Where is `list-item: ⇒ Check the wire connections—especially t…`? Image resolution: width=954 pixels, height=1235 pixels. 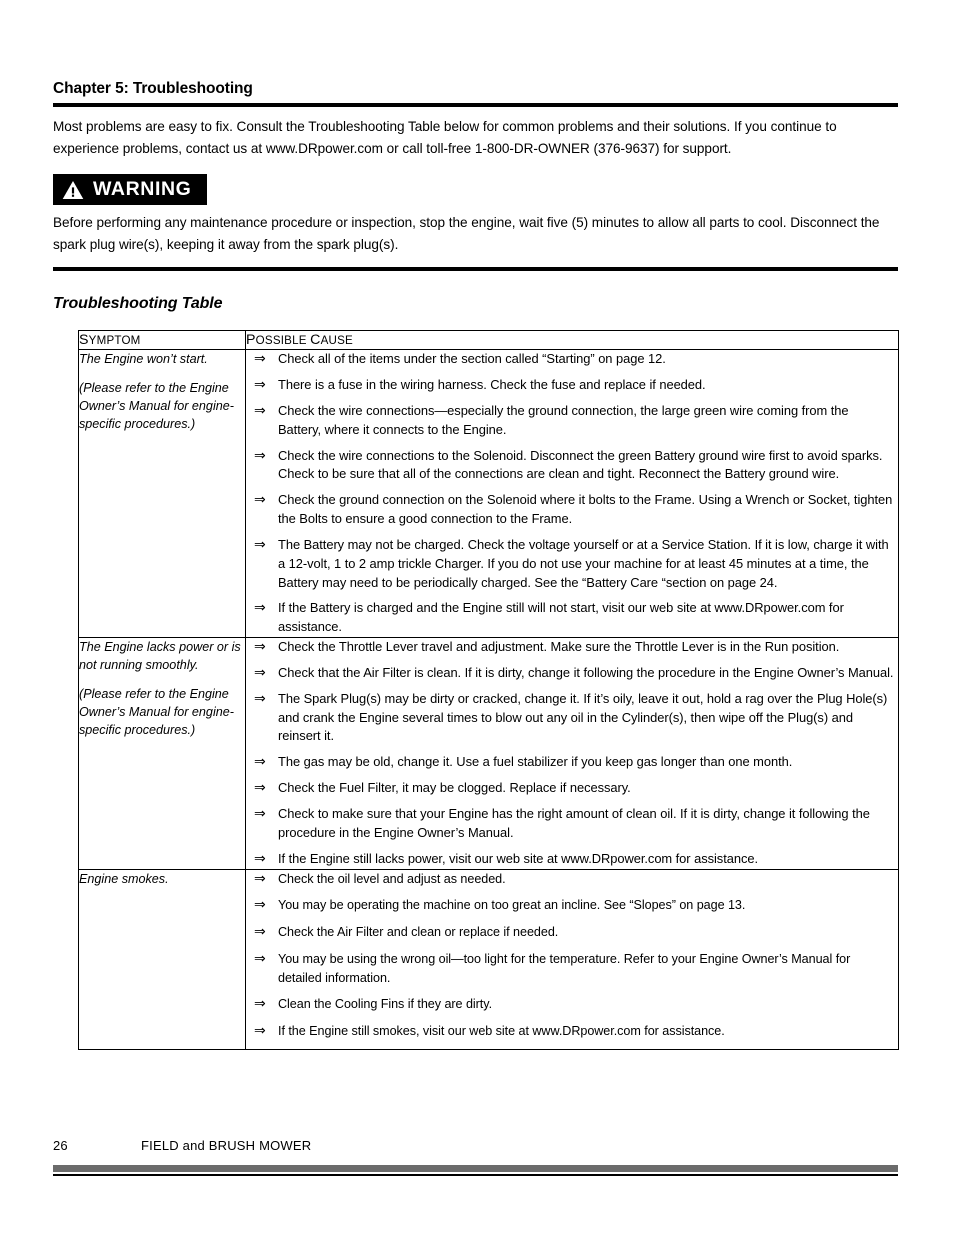
list-item: ⇒ Check the wire connections—especially t… is located at coordinates (572, 421).